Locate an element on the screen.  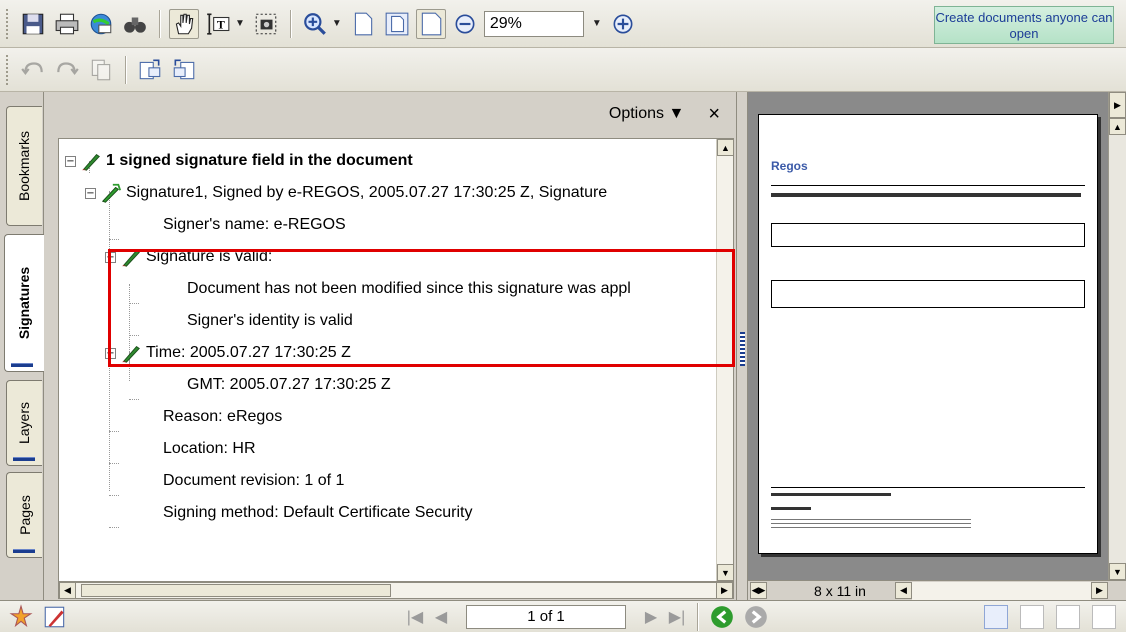
tab-bookmarks: Bookmarks is located at coordinates (24, 166).